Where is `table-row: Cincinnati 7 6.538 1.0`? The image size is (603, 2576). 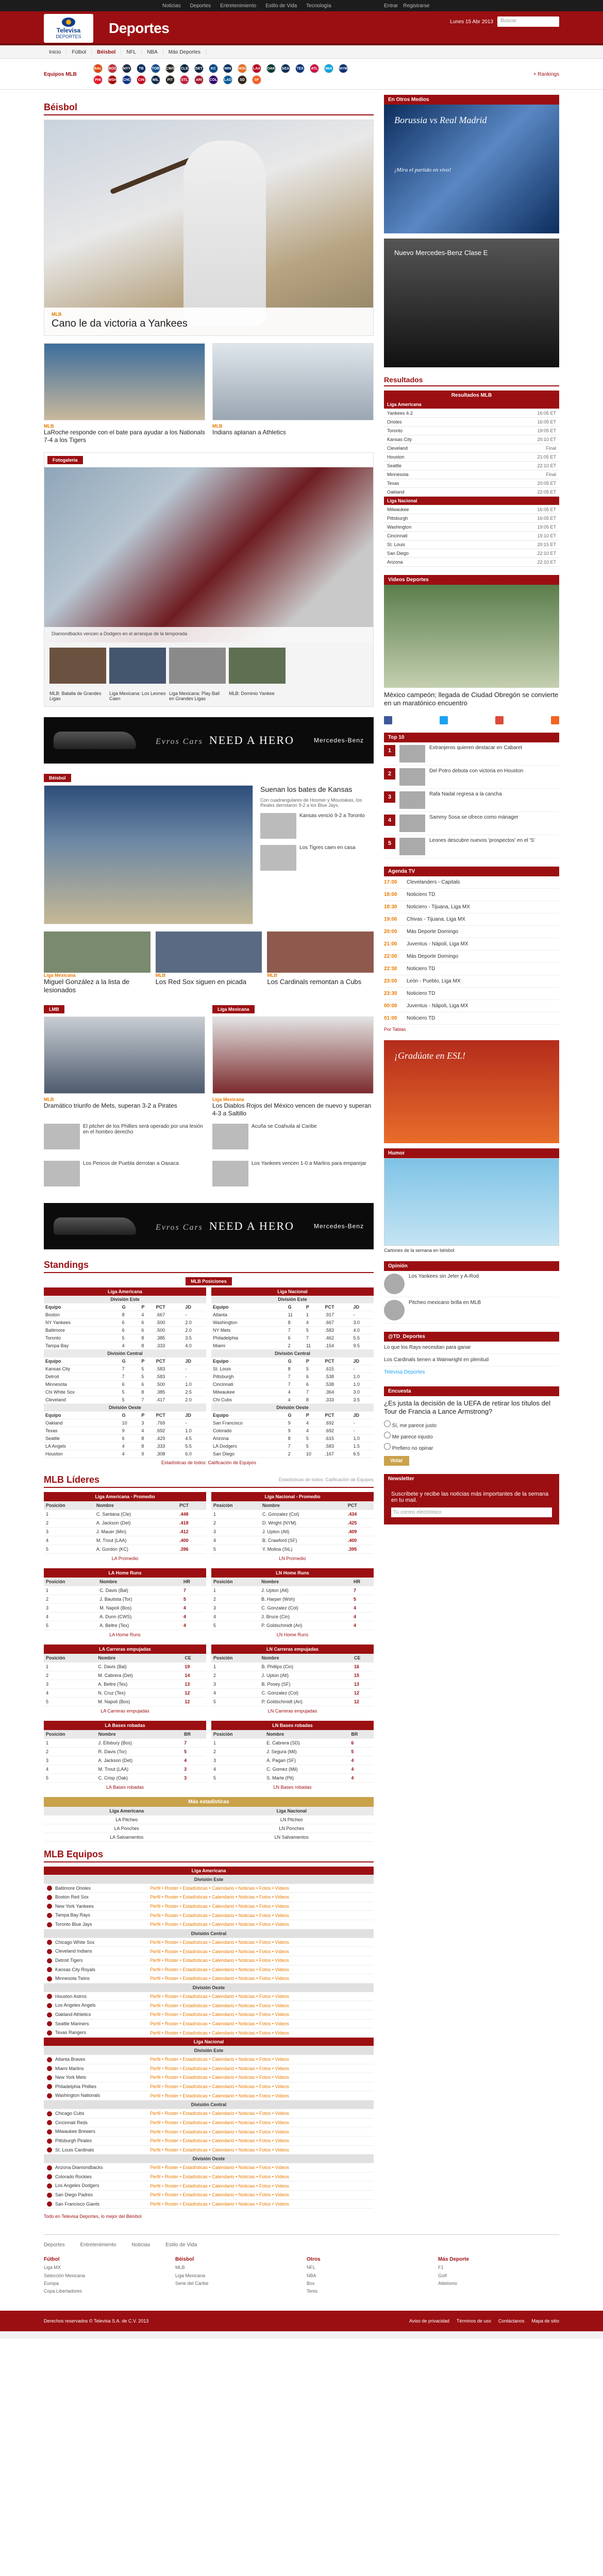
table-row: Cincinnati 7 6.538 1.0 is located at coordinates (292, 1384).